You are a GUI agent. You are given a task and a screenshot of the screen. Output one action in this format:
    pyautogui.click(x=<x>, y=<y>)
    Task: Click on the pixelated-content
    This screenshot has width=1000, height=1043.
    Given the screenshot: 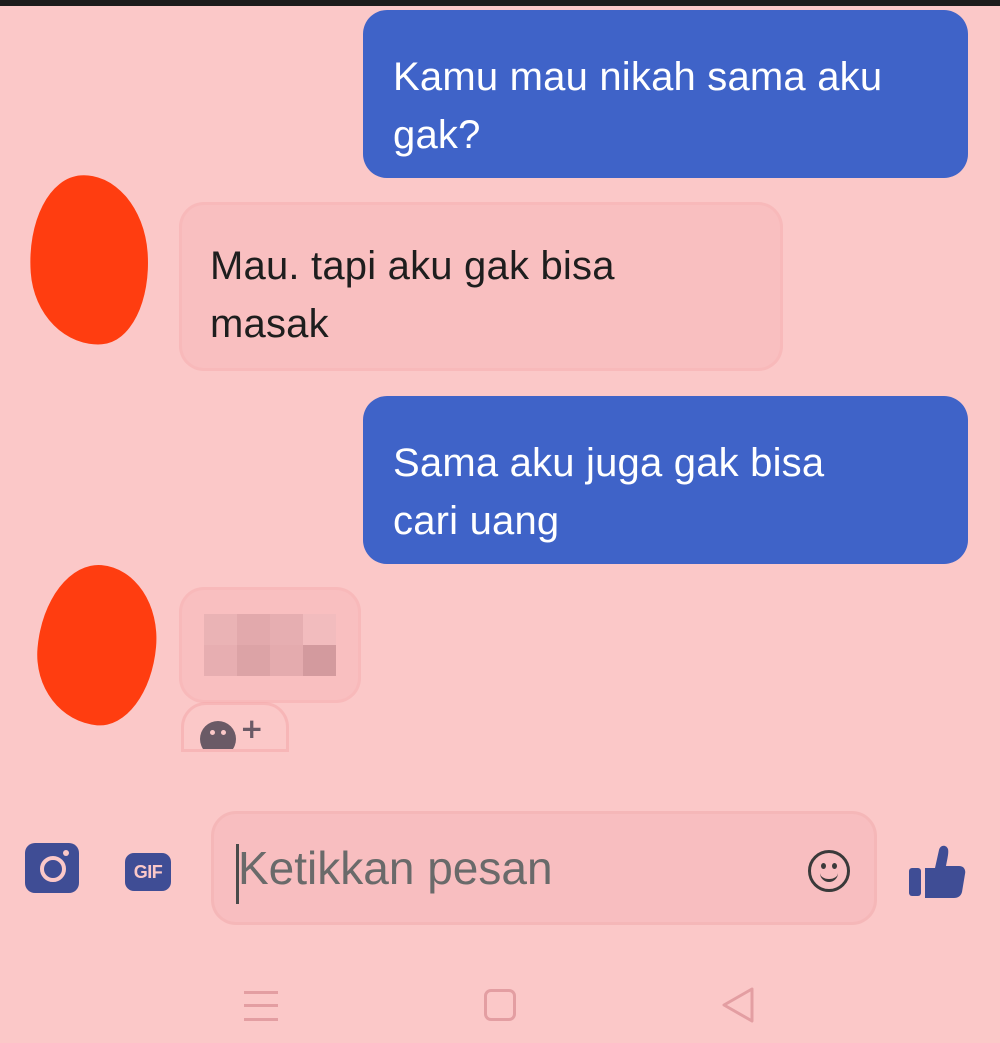 What is the action you would take?
    pyautogui.click(x=270, y=645)
    